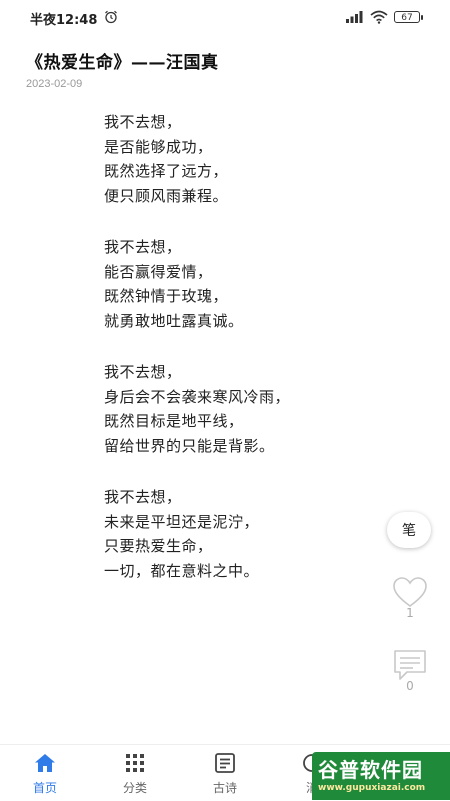 Image resolution: width=450 pixels, height=801 pixels. Describe the element at coordinates (111, 17) in the screenshot. I see `alarm-icon` at that location.